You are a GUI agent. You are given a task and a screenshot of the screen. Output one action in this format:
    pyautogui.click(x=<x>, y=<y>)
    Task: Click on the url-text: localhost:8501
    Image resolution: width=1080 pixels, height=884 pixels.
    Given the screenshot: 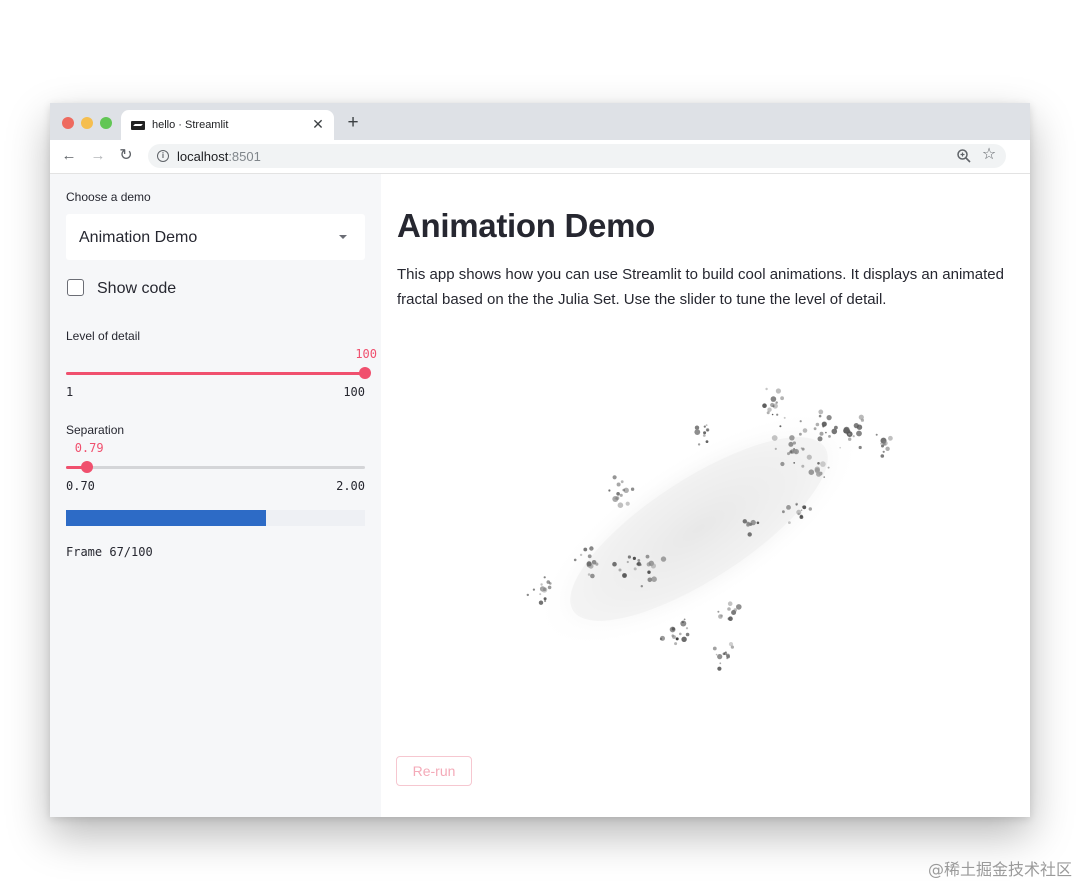 What is the action you would take?
    pyautogui.click(x=219, y=156)
    